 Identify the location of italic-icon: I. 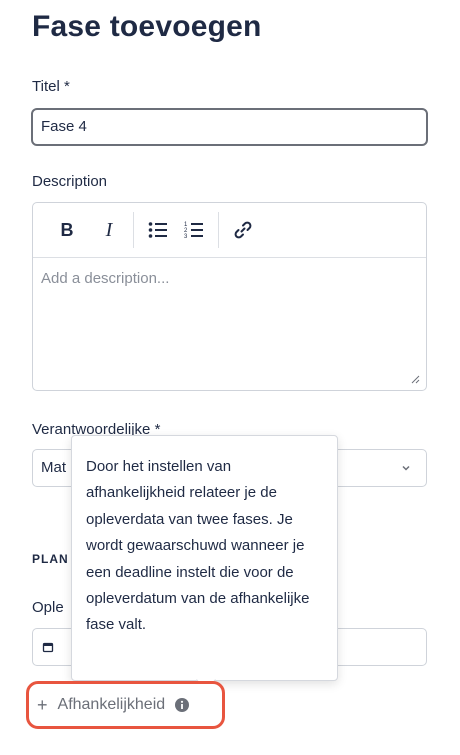
(109, 229).